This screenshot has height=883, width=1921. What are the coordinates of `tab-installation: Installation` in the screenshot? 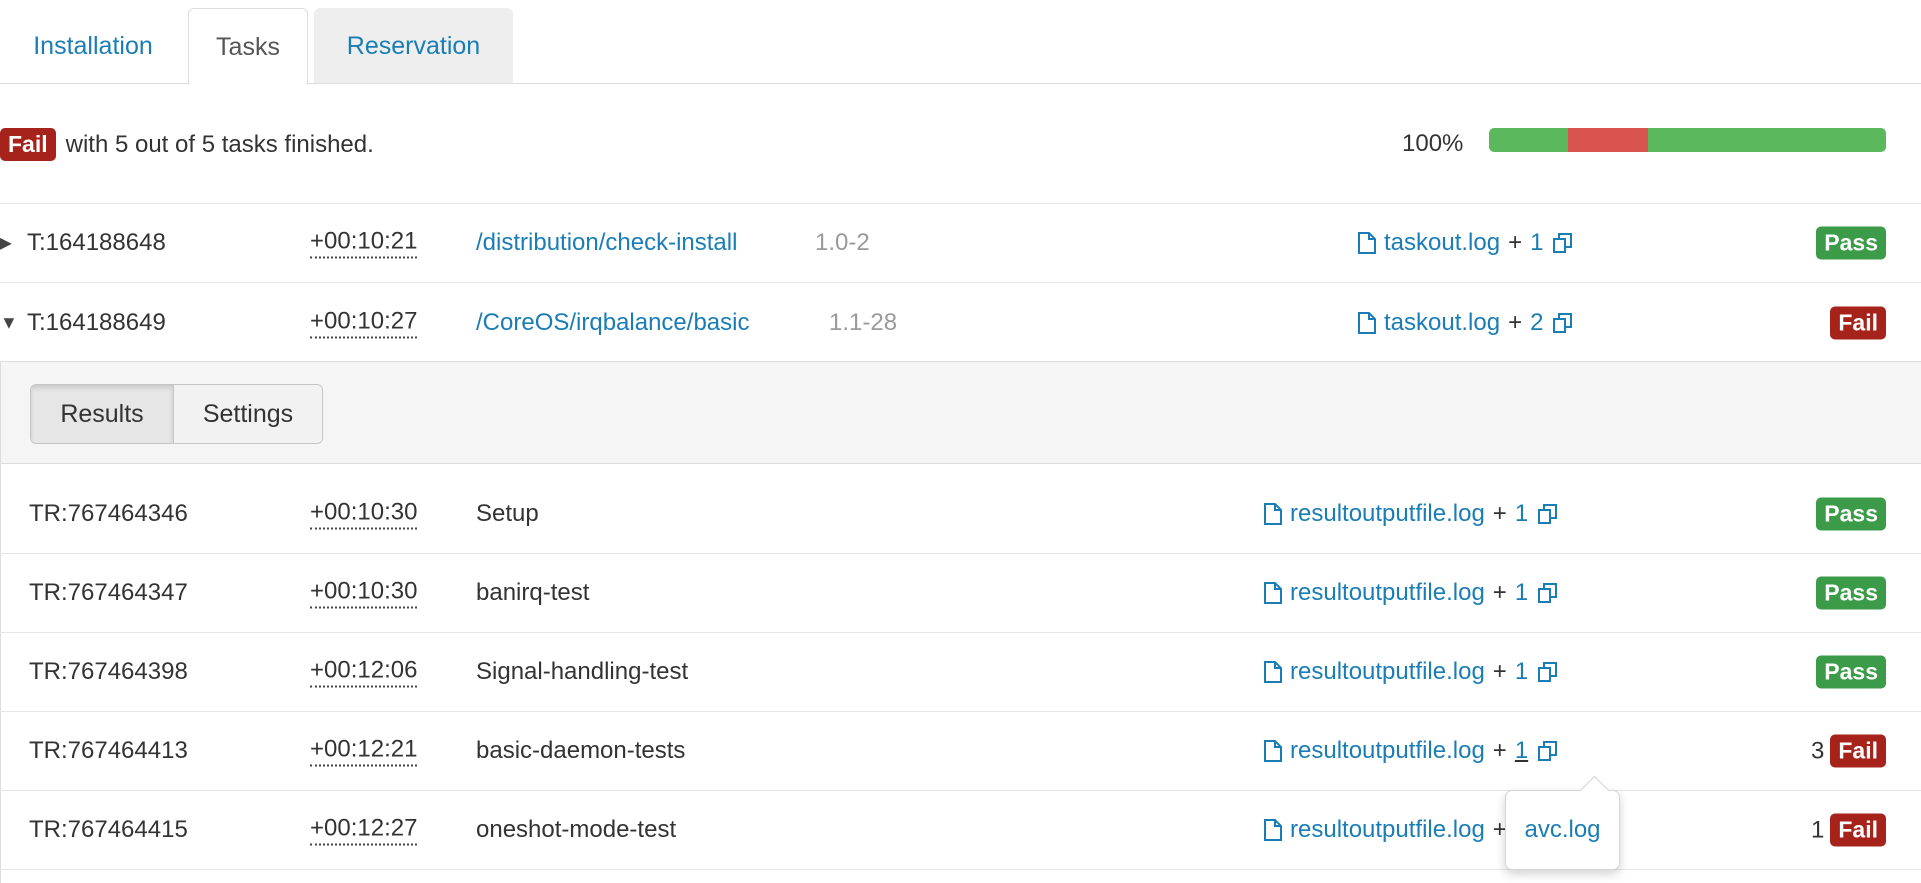 It's located at (93, 46).